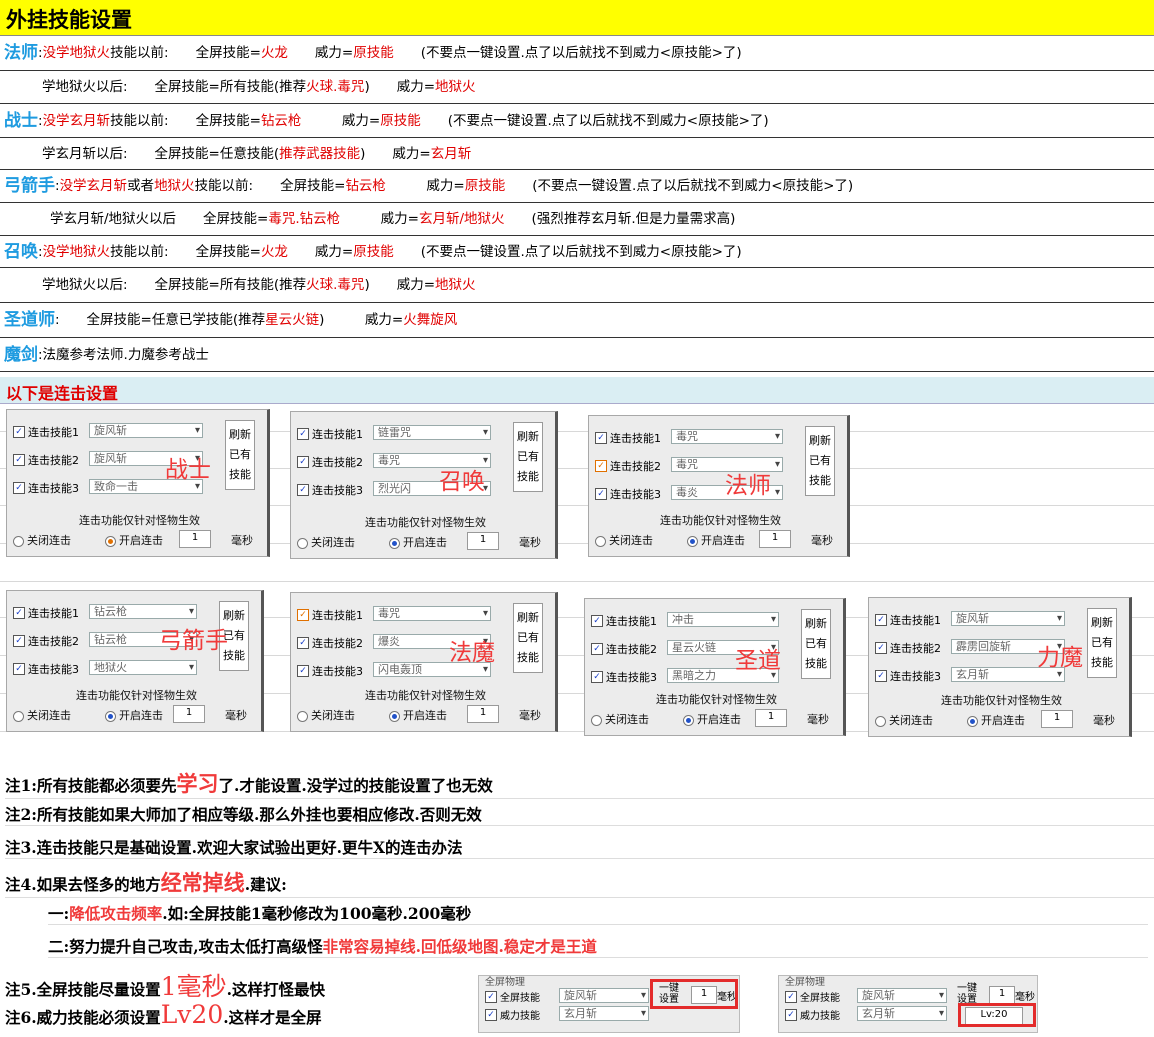  I want to click on mini-yijian-button: 一键 设置, so click(967, 994).